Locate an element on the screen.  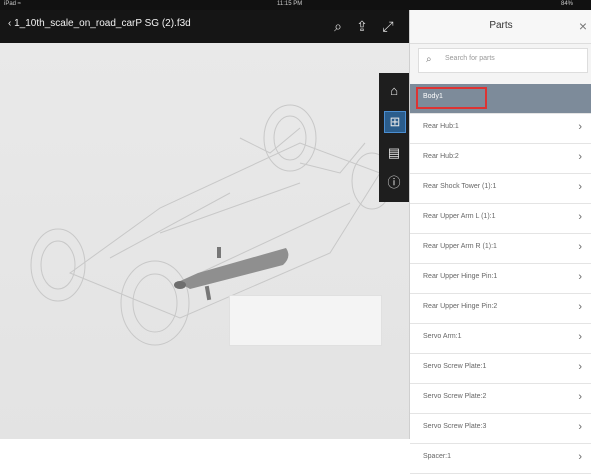
part-label: Rear Upper Hinge Pin:1 is located at coordinates (460, 276).